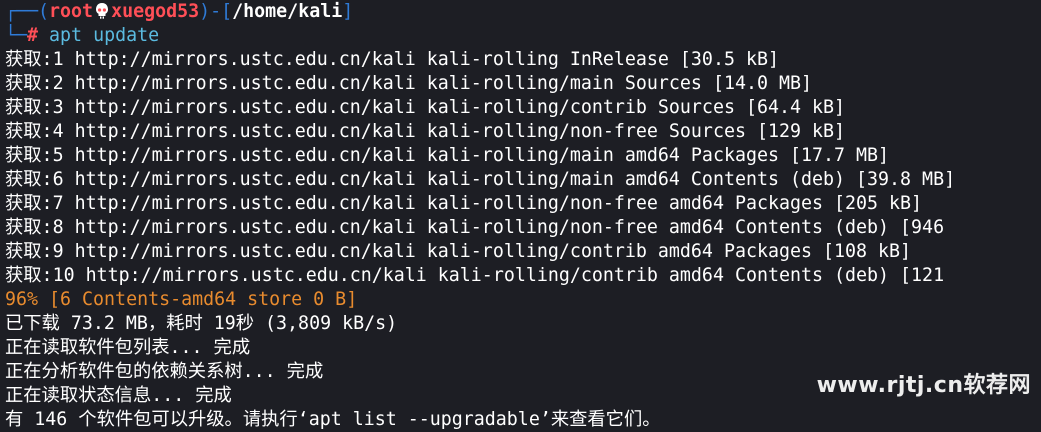 This screenshot has width=1041, height=432. What do you see at coordinates (128, 347) in the screenshot?
I see `reading-package-lists: 正在读取软件包列表... 完成` at bounding box center [128, 347].